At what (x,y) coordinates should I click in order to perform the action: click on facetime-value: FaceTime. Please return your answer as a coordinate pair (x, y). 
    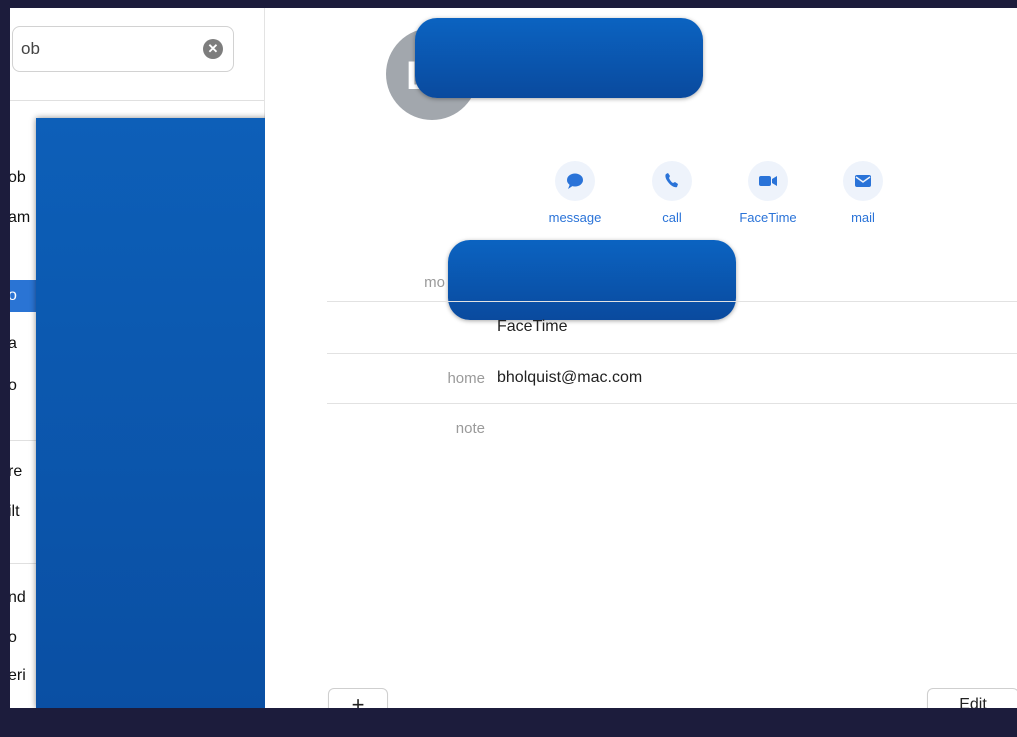
    Looking at the image, I should click on (532, 327).